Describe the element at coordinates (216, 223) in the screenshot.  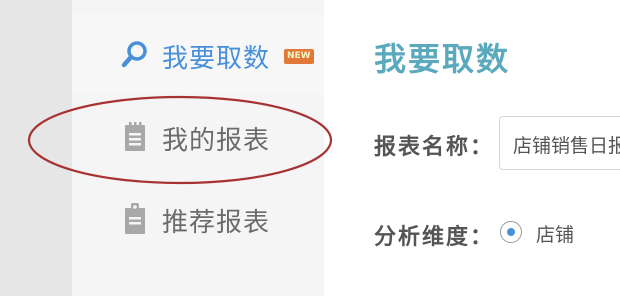
I see `sidebar-item-label: 推荐报表` at that location.